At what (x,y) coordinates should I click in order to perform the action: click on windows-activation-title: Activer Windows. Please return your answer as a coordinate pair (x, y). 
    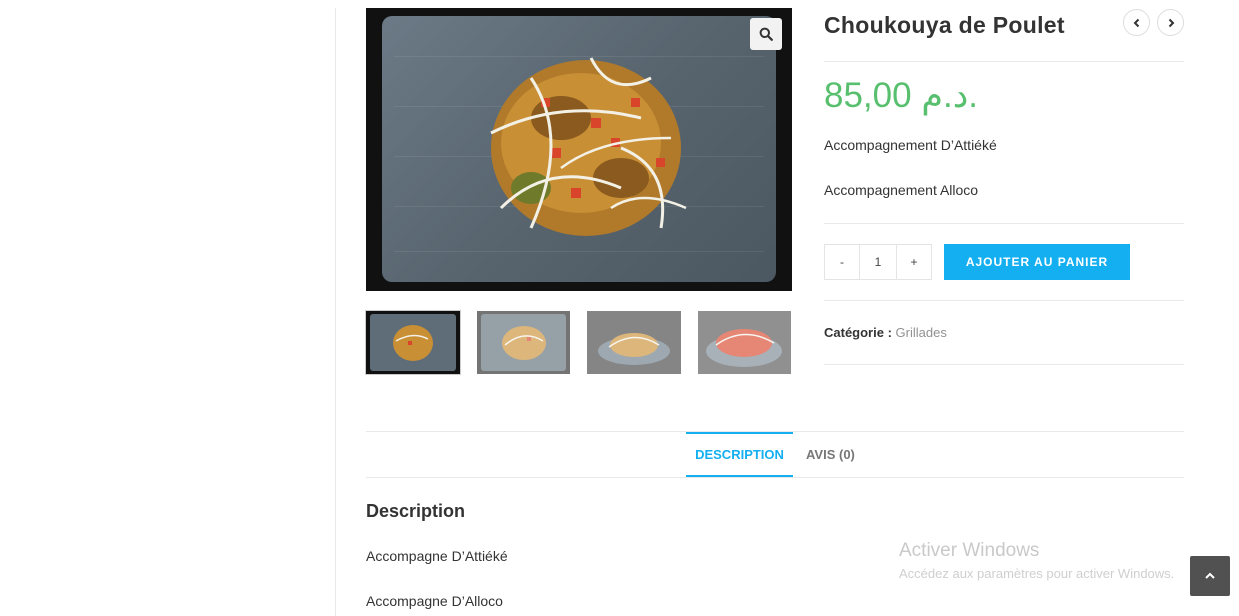
    Looking at the image, I should click on (969, 550).